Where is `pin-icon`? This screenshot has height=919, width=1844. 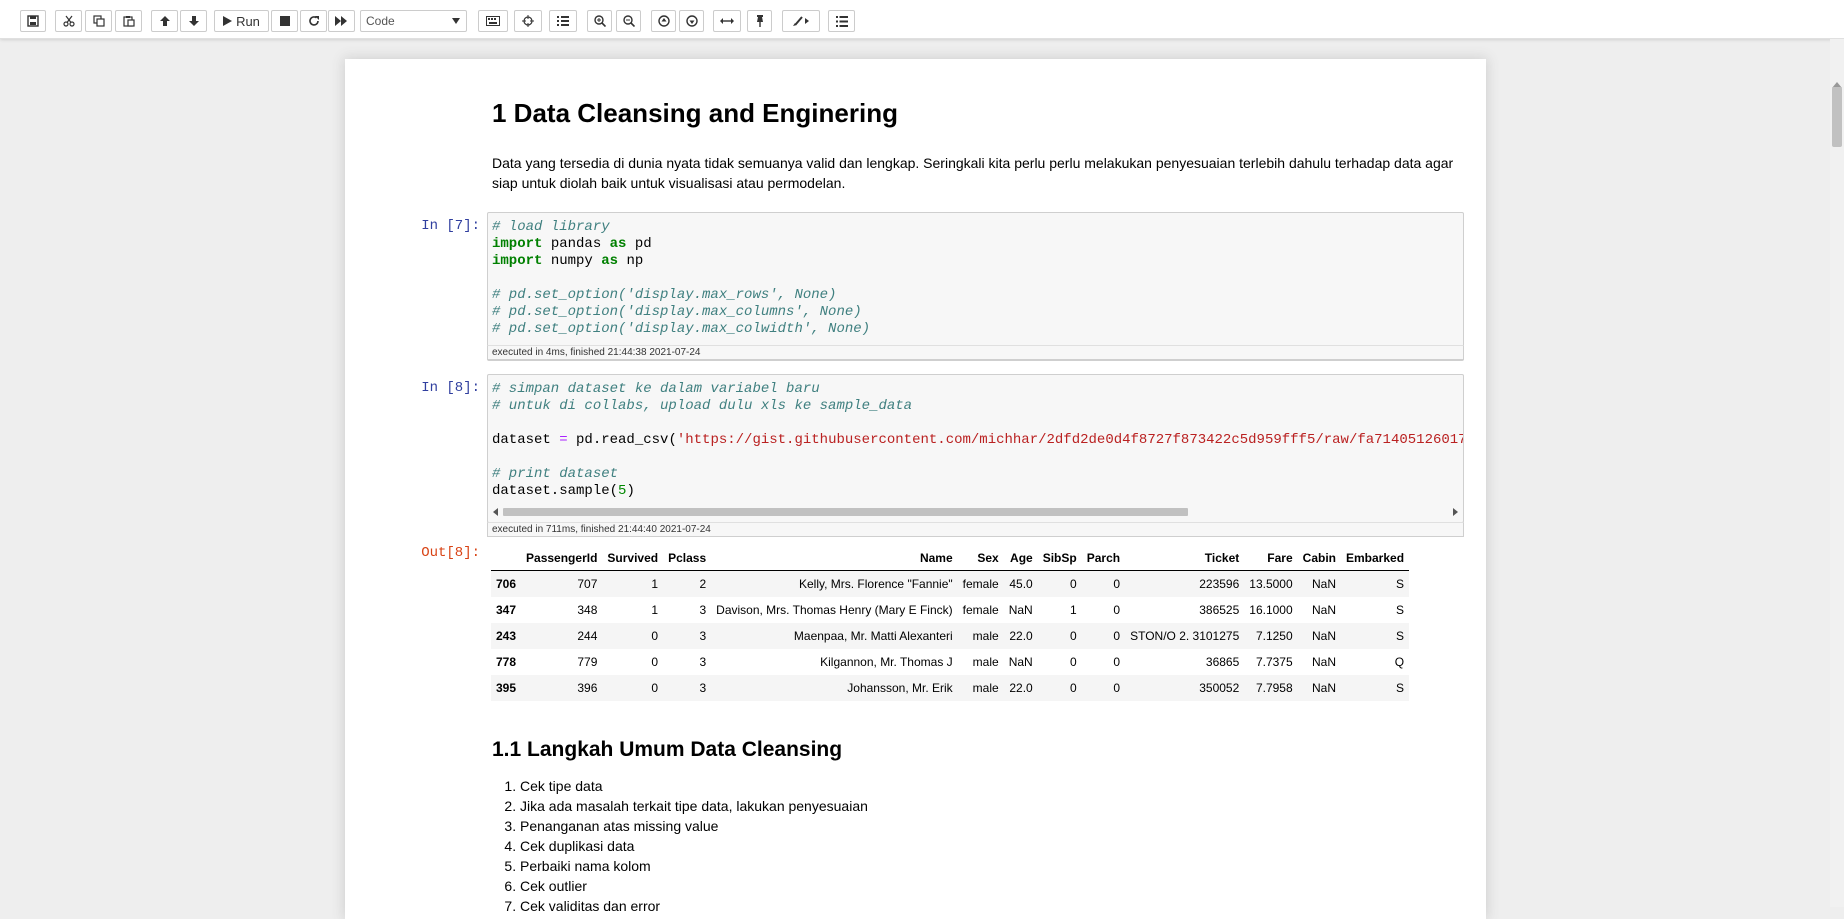
pin-icon is located at coordinates (759, 21).